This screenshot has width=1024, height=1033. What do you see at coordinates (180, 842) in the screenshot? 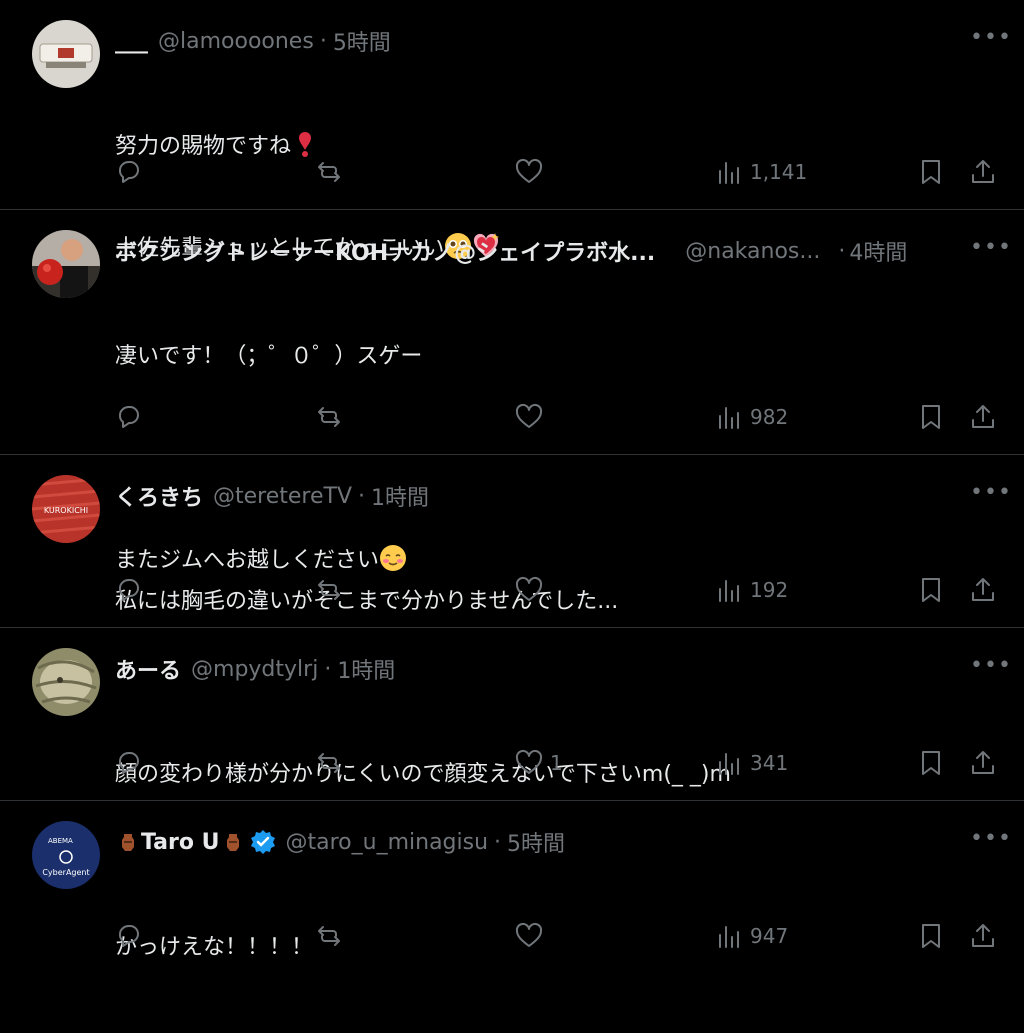
I see `display-name: Taro U` at bounding box center [180, 842].